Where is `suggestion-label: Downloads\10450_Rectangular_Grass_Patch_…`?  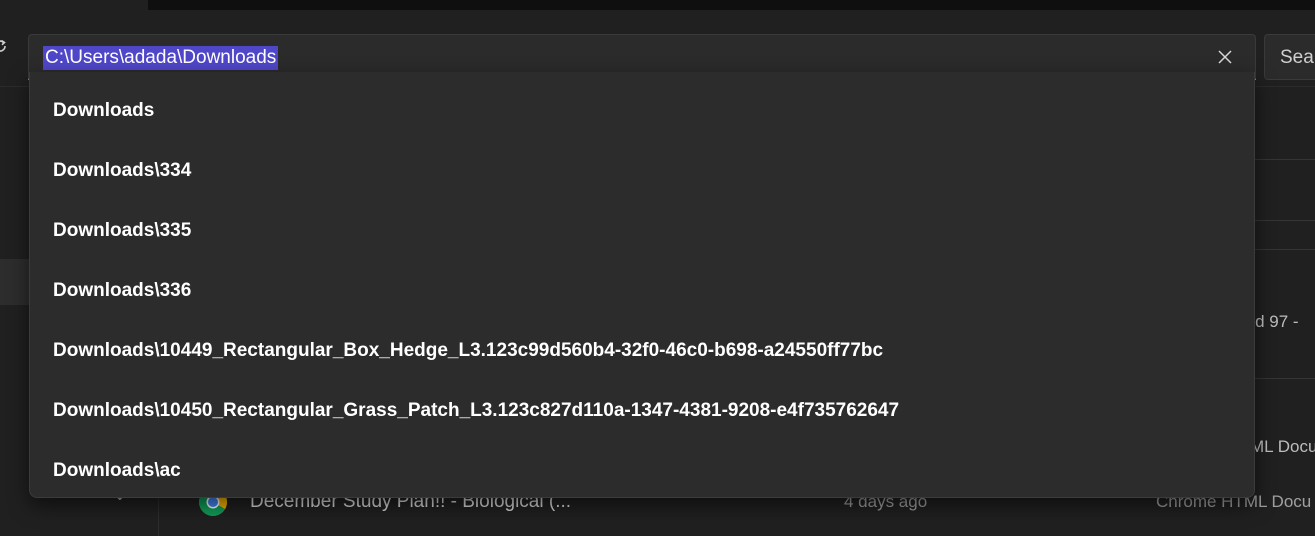 suggestion-label: Downloads\10450_Rectangular_Grass_Patch_… is located at coordinates (476, 410).